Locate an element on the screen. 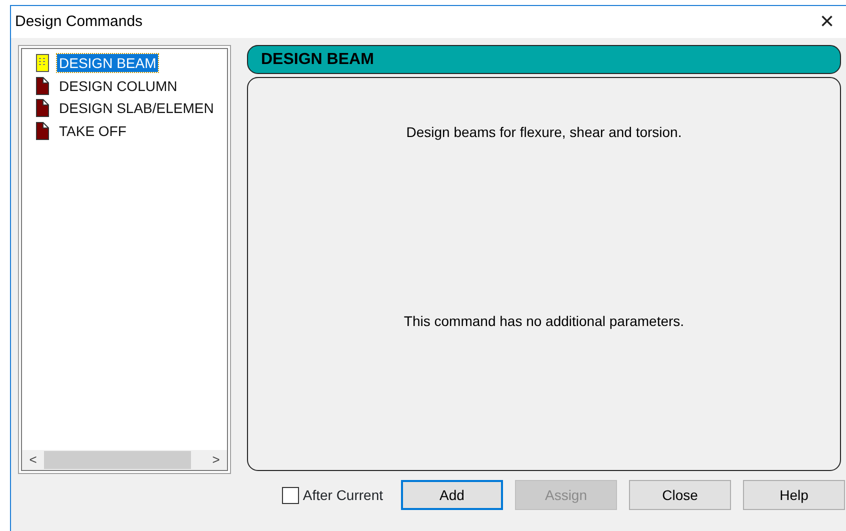 This screenshot has width=846, height=531. command-header: DESIGN BEAM is located at coordinates (544, 59).